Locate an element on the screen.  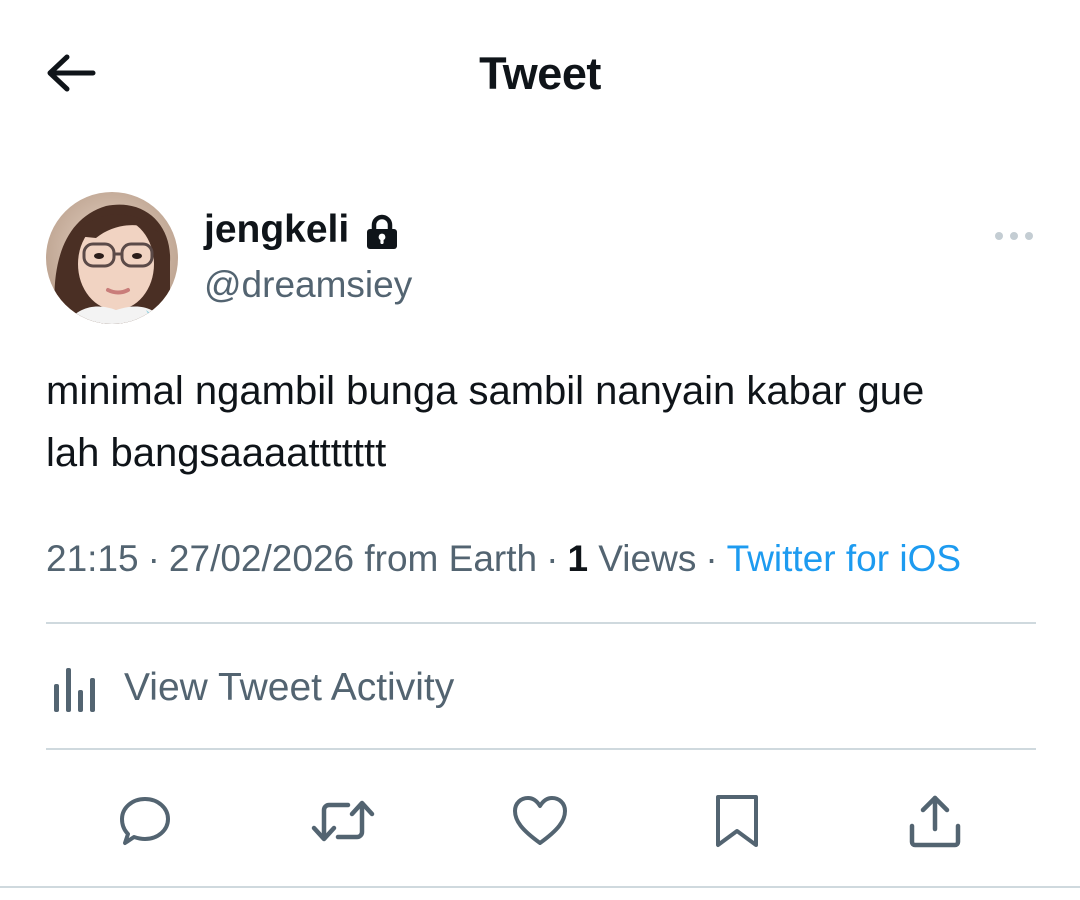
tweet-author: jengkeli @dreamsiey is located at coordinates (541, 259).